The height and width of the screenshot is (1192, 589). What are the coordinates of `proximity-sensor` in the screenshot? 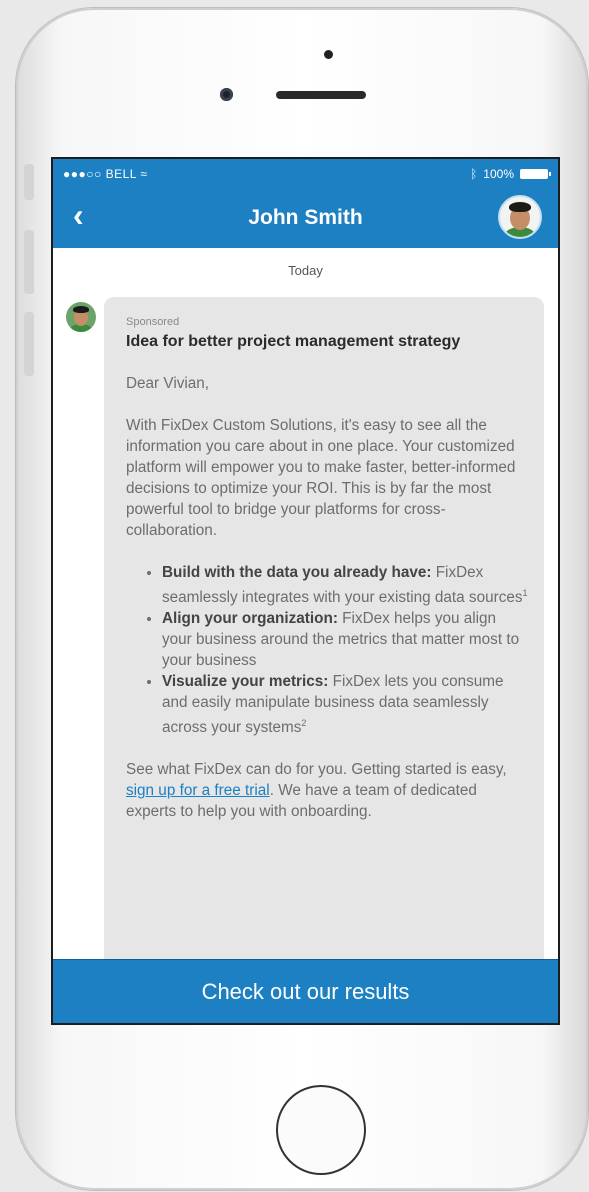 It's located at (328, 54).